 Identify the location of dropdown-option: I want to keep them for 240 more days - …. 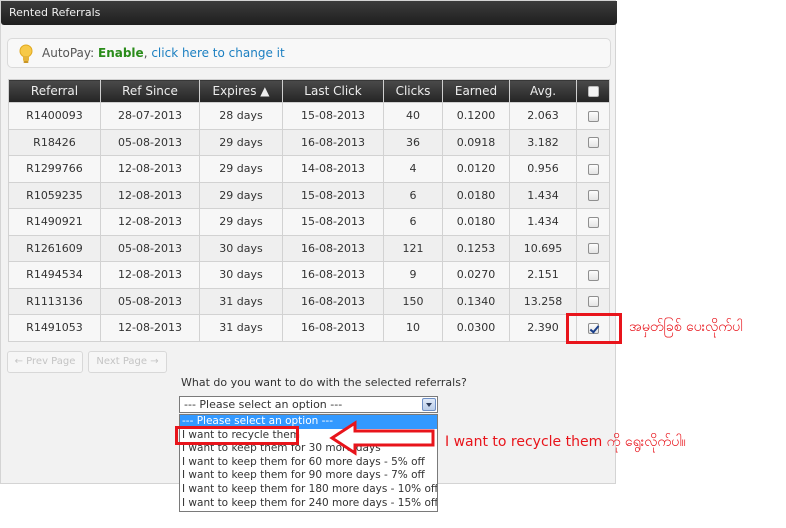
(308, 504).